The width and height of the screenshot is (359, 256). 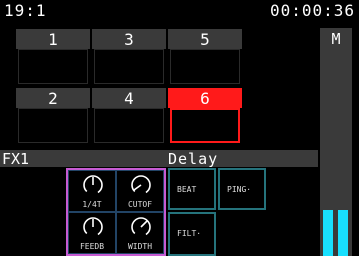 I want to click on mixer-strip: M, so click(x=336, y=142).